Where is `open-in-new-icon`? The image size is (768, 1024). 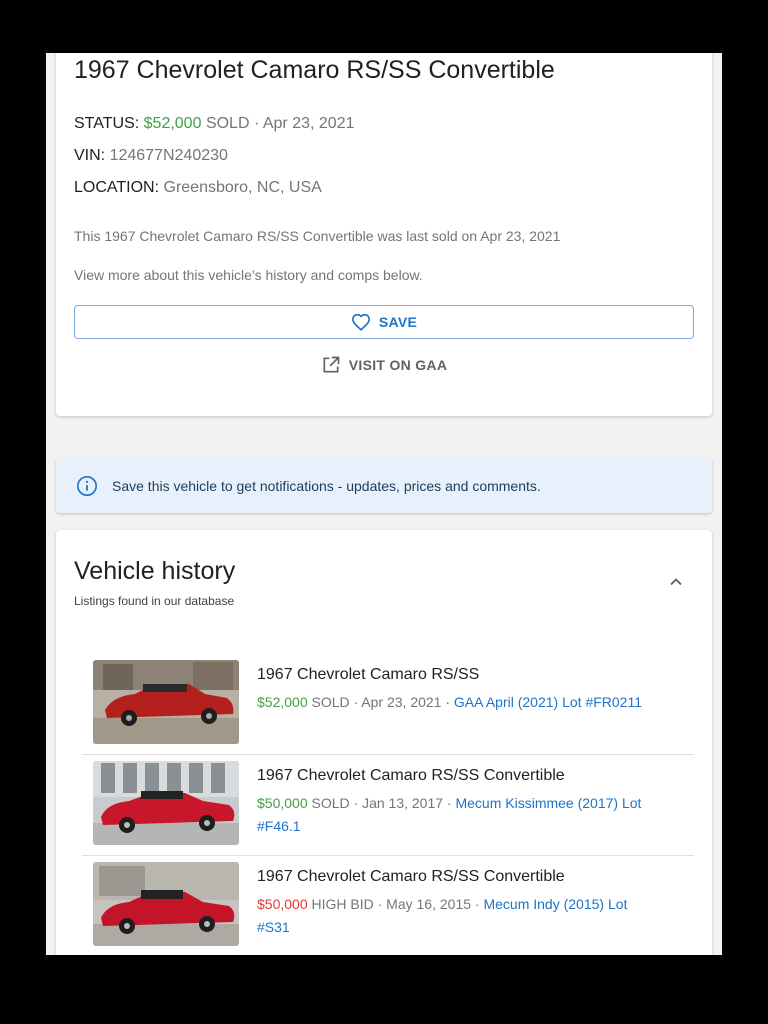
open-in-new-icon is located at coordinates (331, 364).